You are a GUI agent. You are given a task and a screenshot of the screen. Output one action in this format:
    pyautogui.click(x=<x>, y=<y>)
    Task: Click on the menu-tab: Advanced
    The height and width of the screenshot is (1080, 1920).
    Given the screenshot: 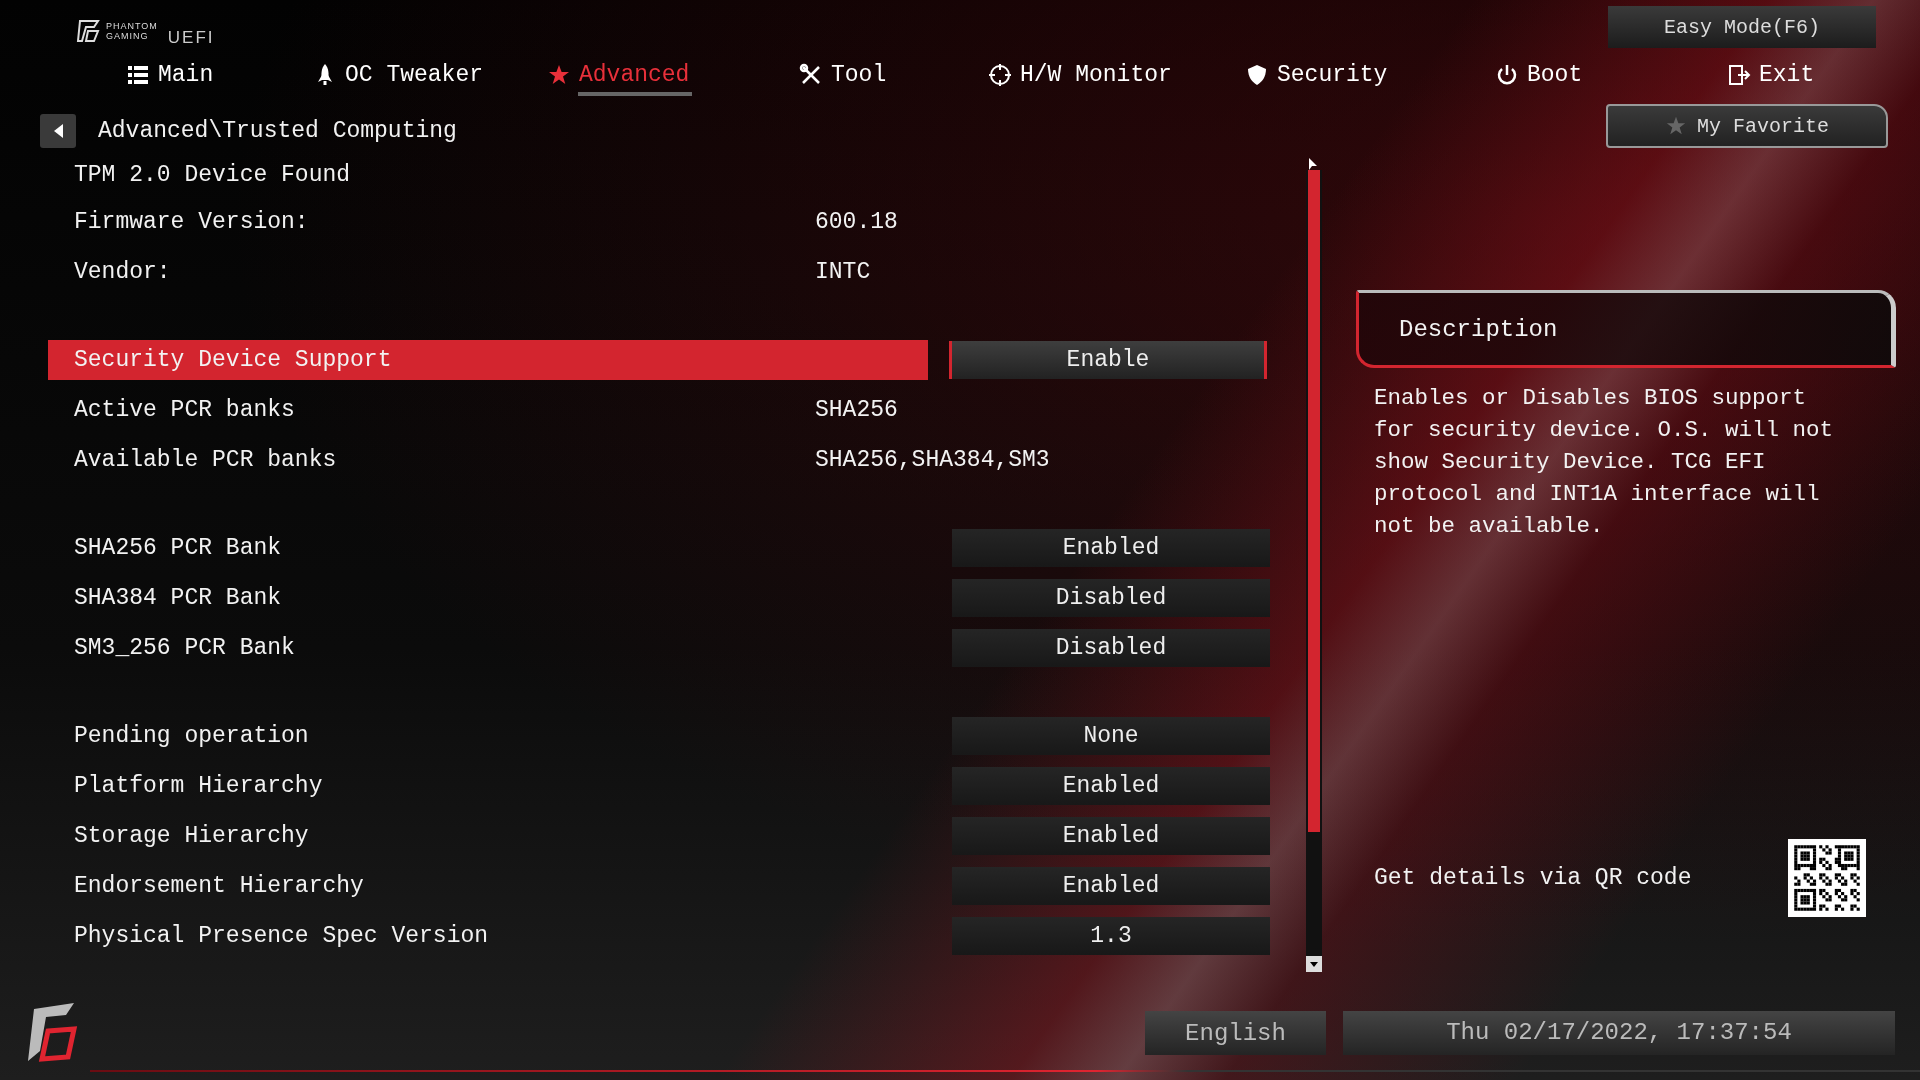 What is the action you would take?
    pyautogui.click(x=667, y=77)
    